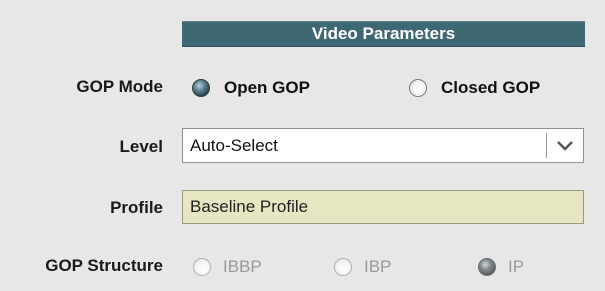  I want to click on gop-structure-label: GOP Structure, so click(104, 265).